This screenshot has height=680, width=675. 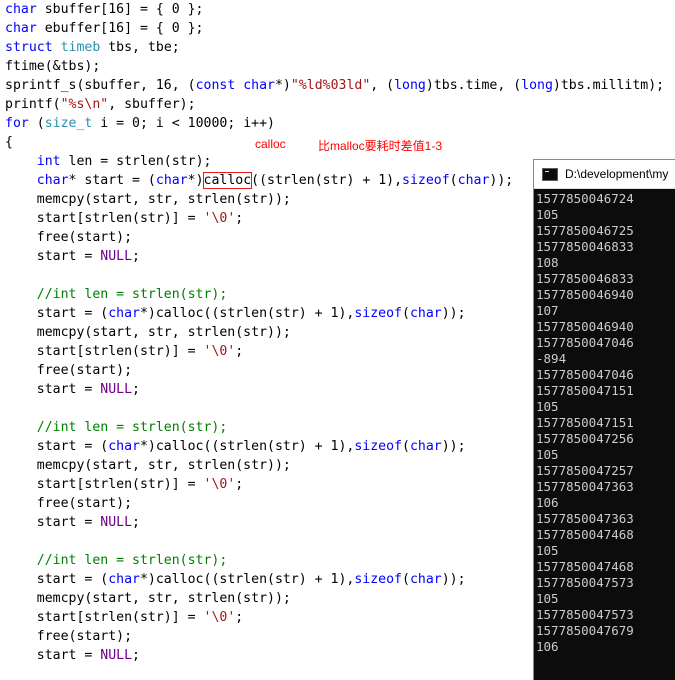 I want to click on code-token: size_t, so click(x=68, y=123).